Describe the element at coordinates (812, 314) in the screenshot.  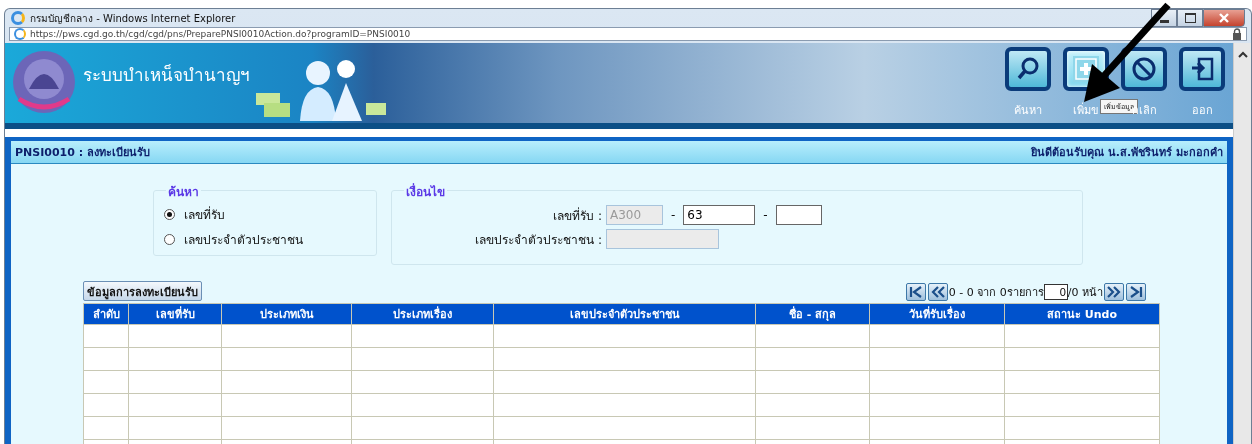
I see `column-header: ชื่อ - สกุล` at that location.